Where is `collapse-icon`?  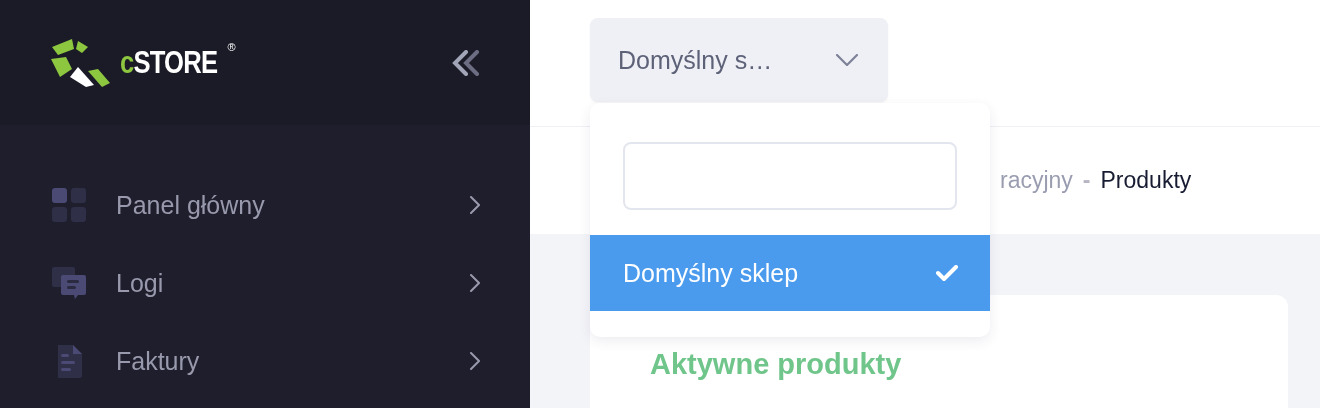 collapse-icon is located at coordinates (466, 62).